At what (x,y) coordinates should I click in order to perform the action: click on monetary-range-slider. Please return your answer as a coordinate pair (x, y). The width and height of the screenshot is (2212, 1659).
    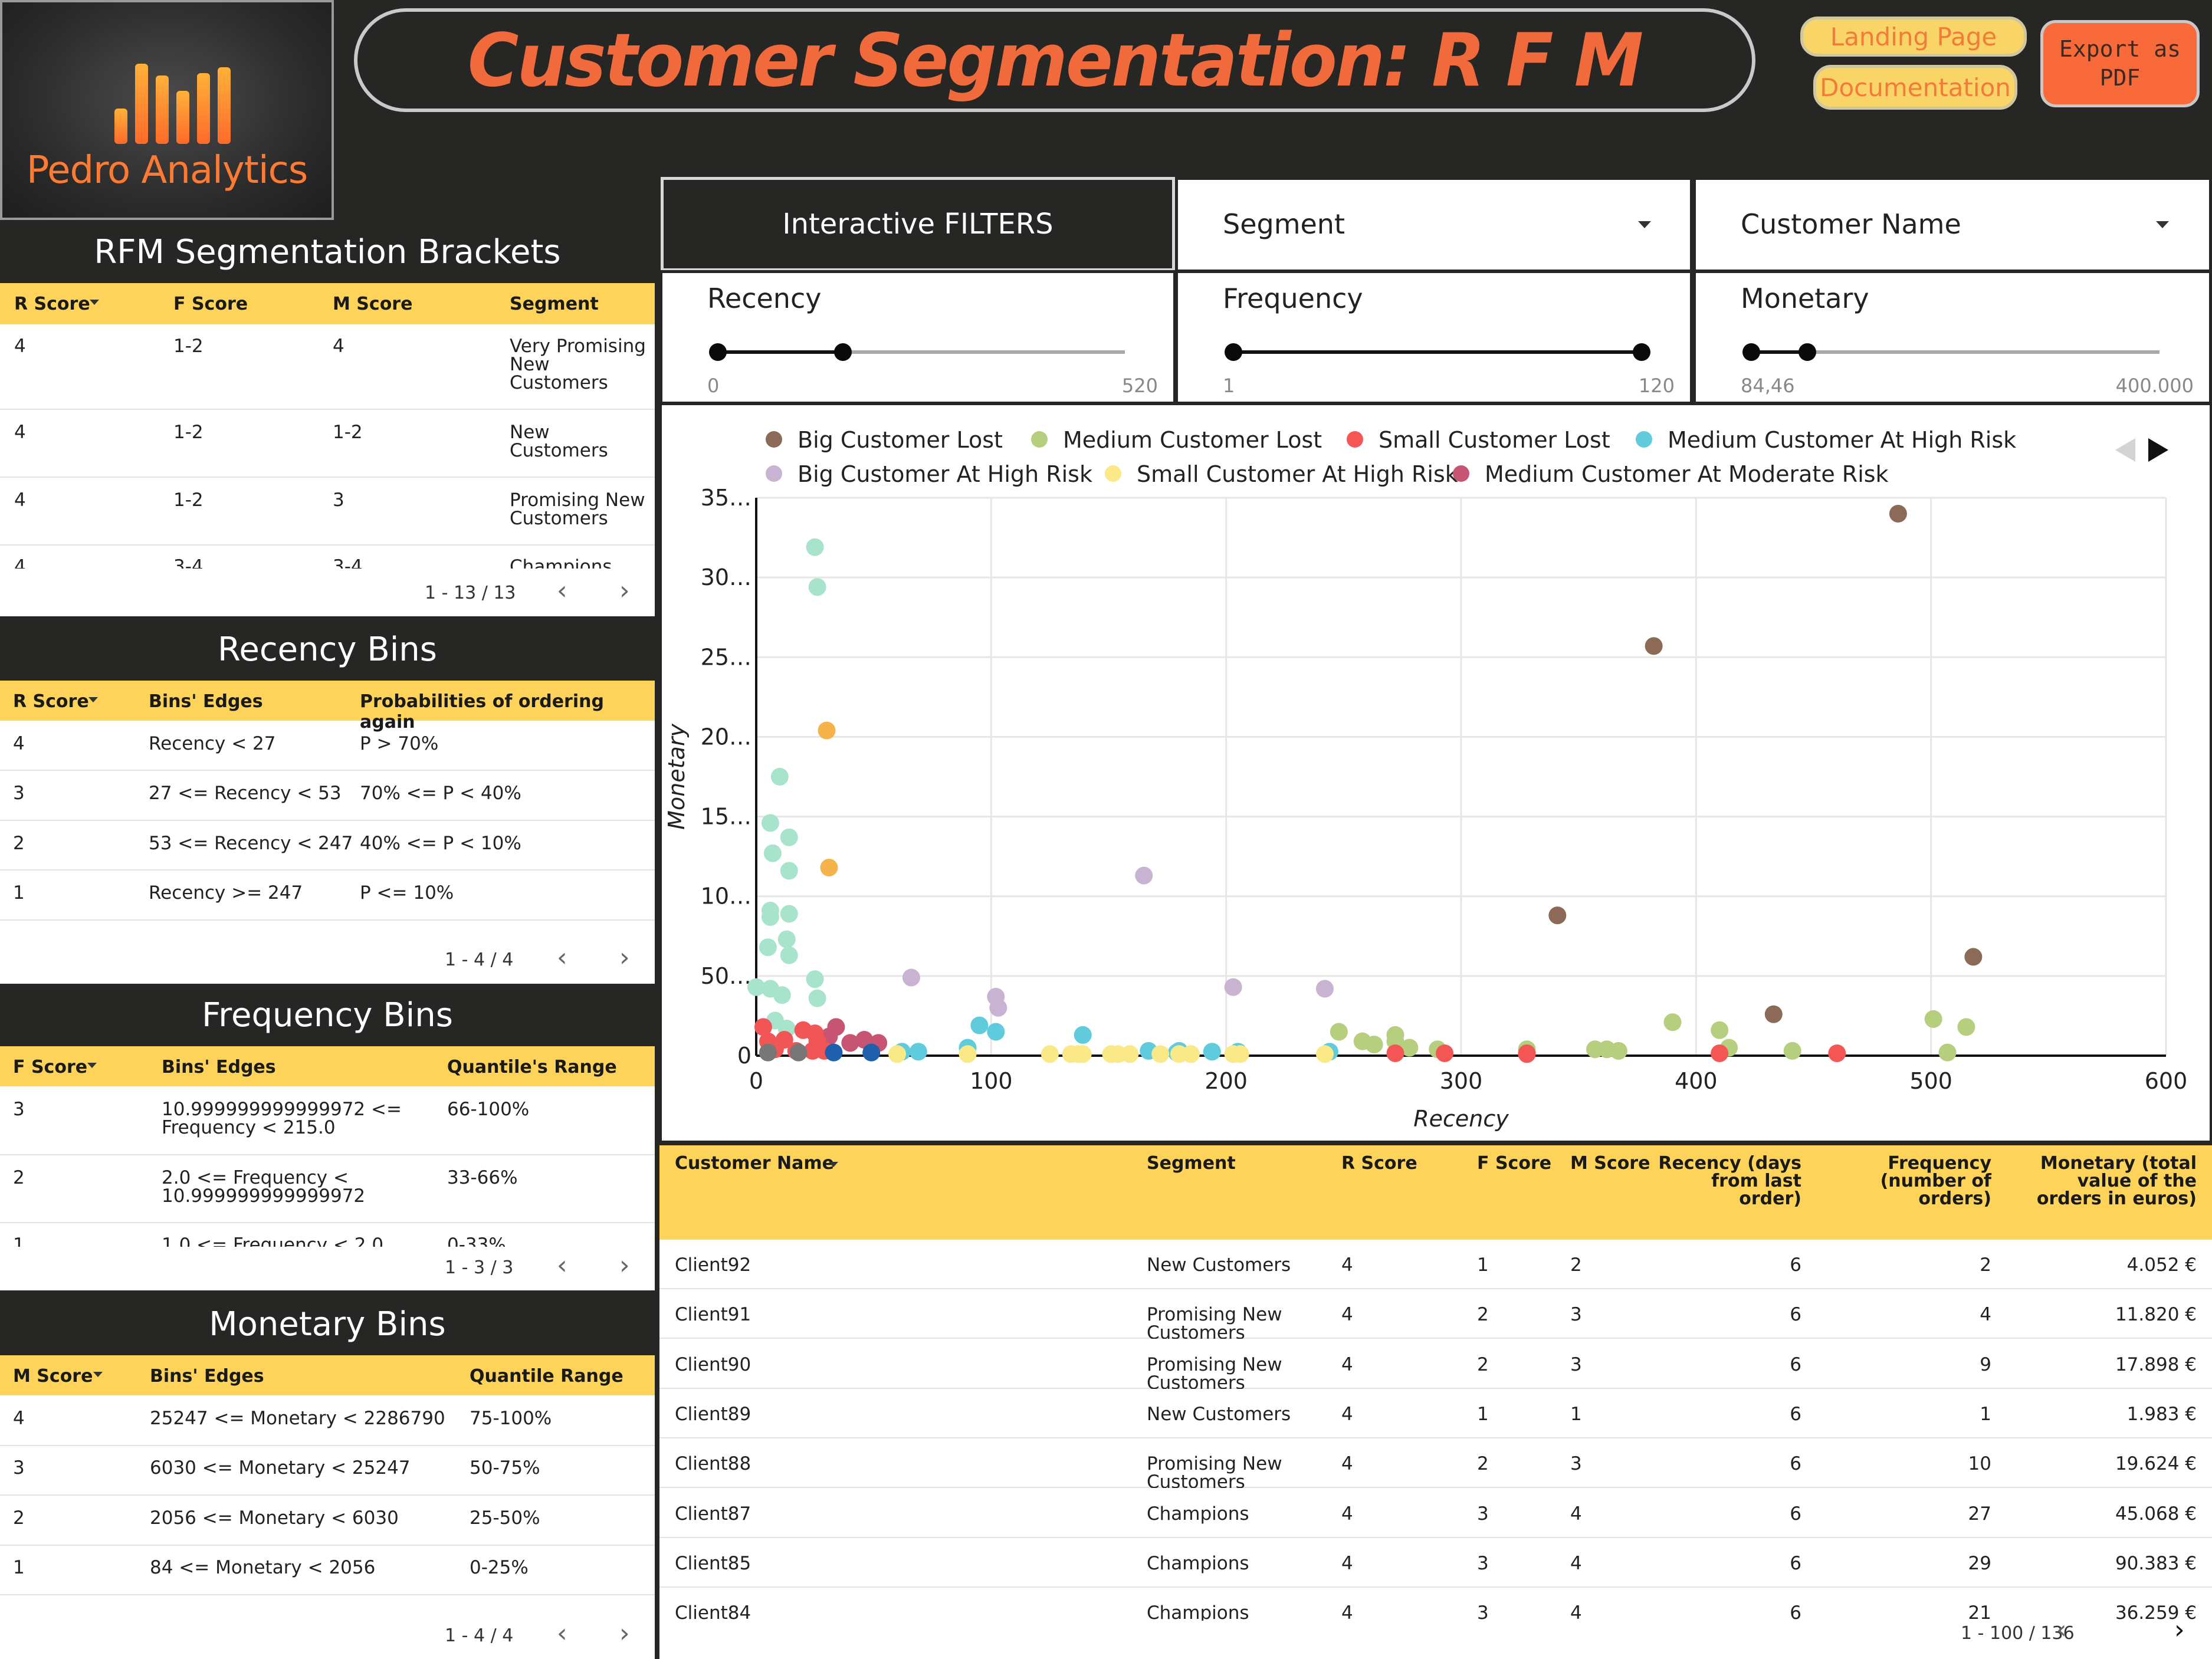
    Looking at the image, I should click on (1951, 352).